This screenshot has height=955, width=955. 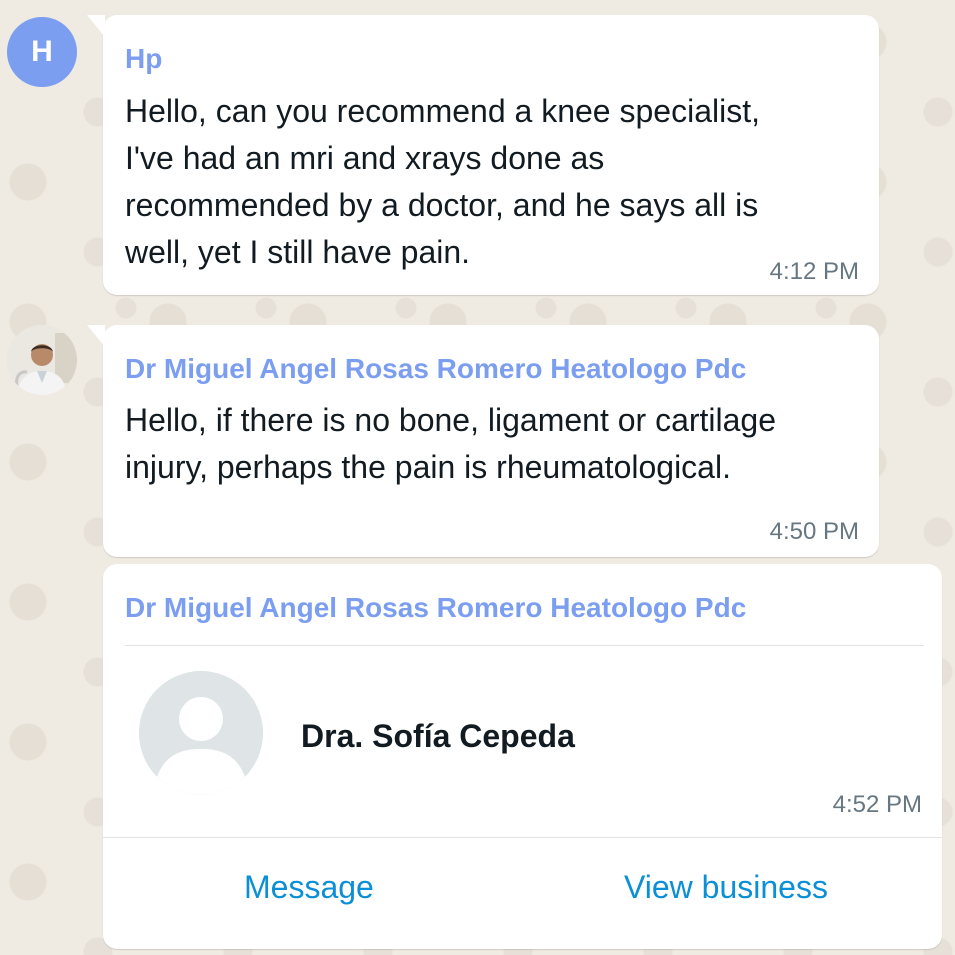 What do you see at coordinates (814, 531) in the screenshot?
I see `message-time: 4:50 PM` at bounding box center [814, 531].